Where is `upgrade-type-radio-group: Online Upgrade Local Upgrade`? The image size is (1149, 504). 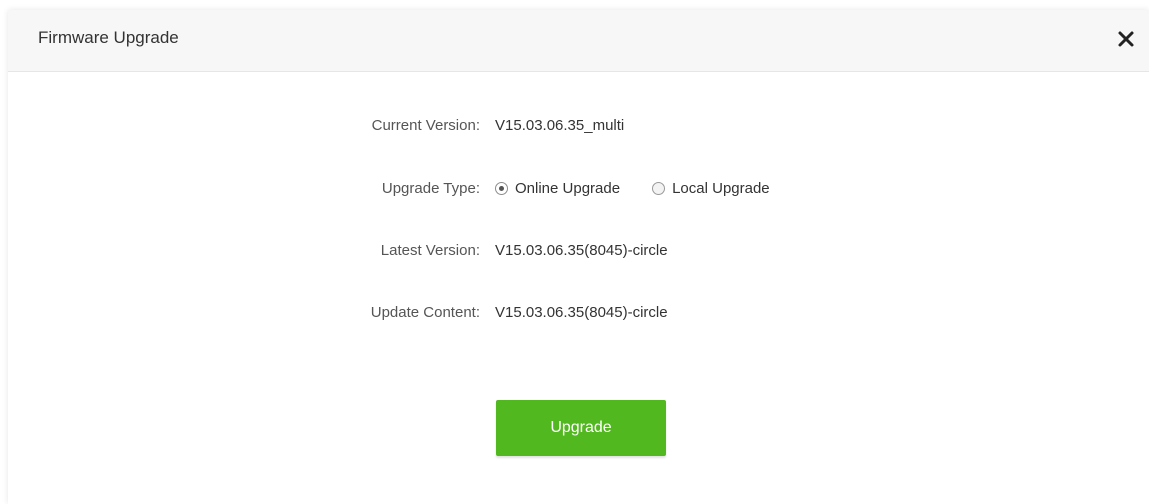 upgrade-type-radio-group: Online Upgrade Local Upgrade is located at coordinates (648, 188).